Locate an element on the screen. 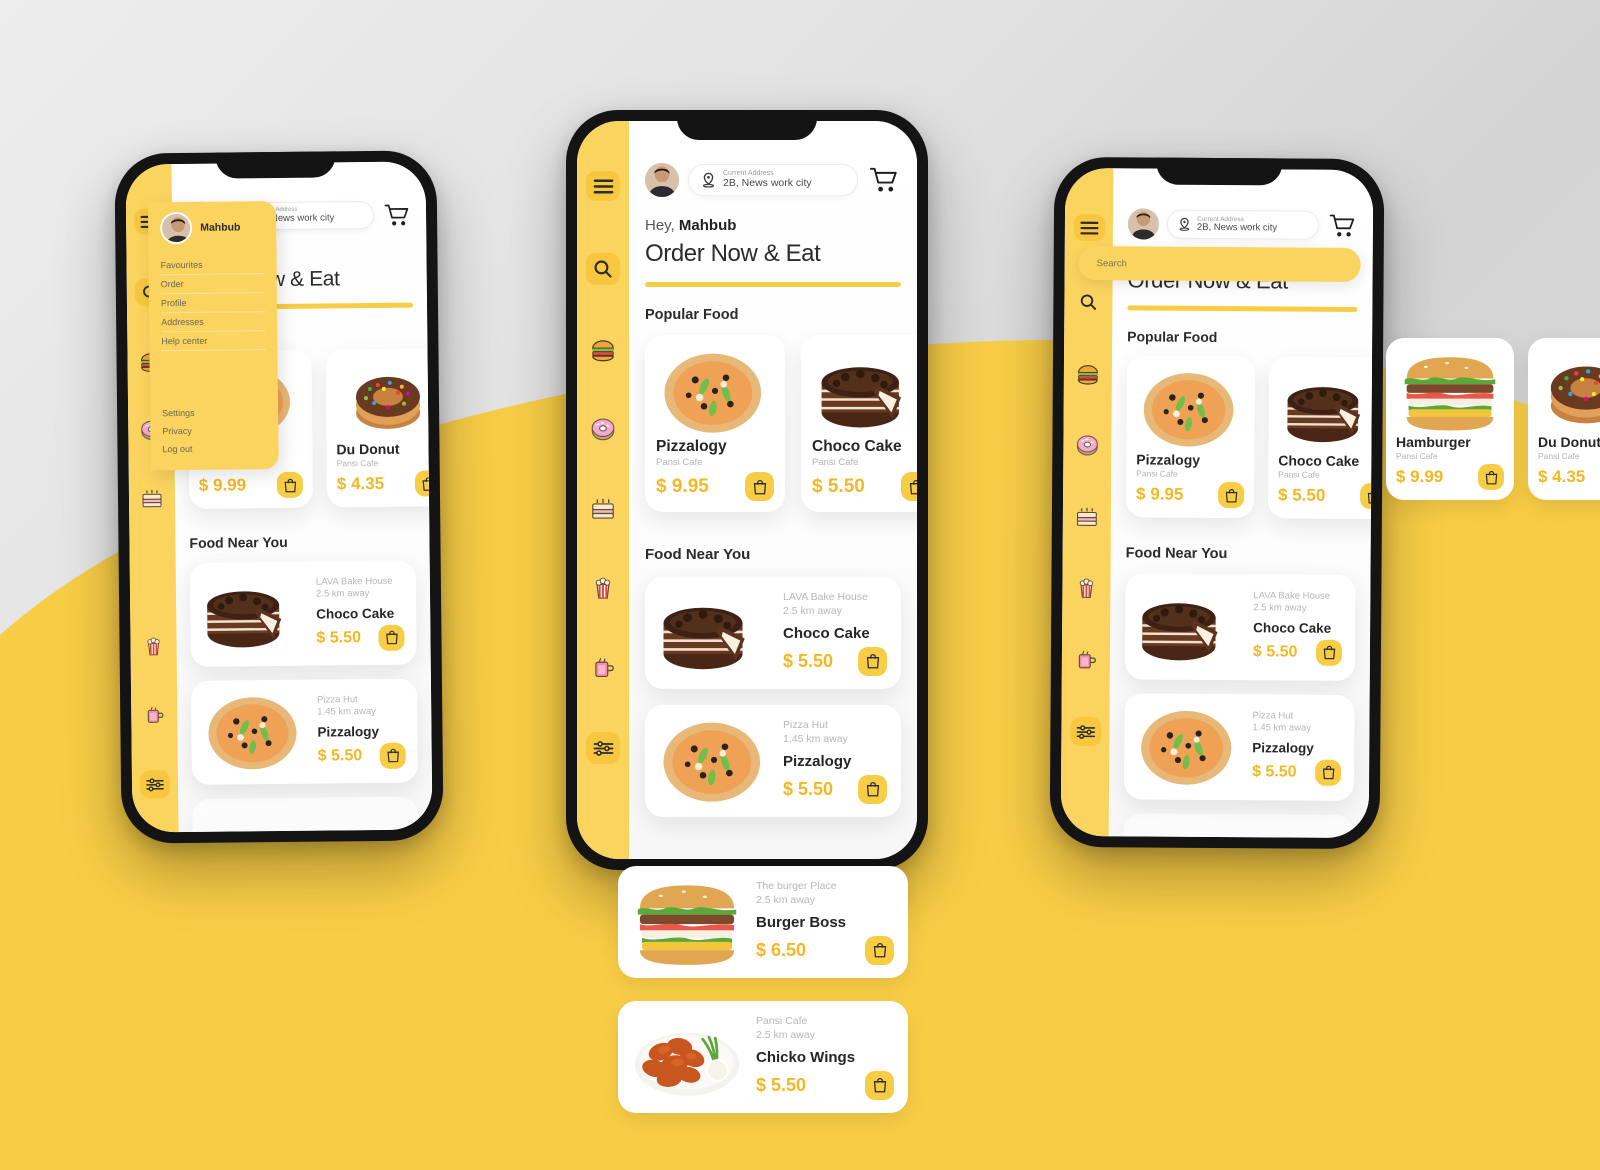  address-value: 2B, News work city is located at coordinates (1237, 227).